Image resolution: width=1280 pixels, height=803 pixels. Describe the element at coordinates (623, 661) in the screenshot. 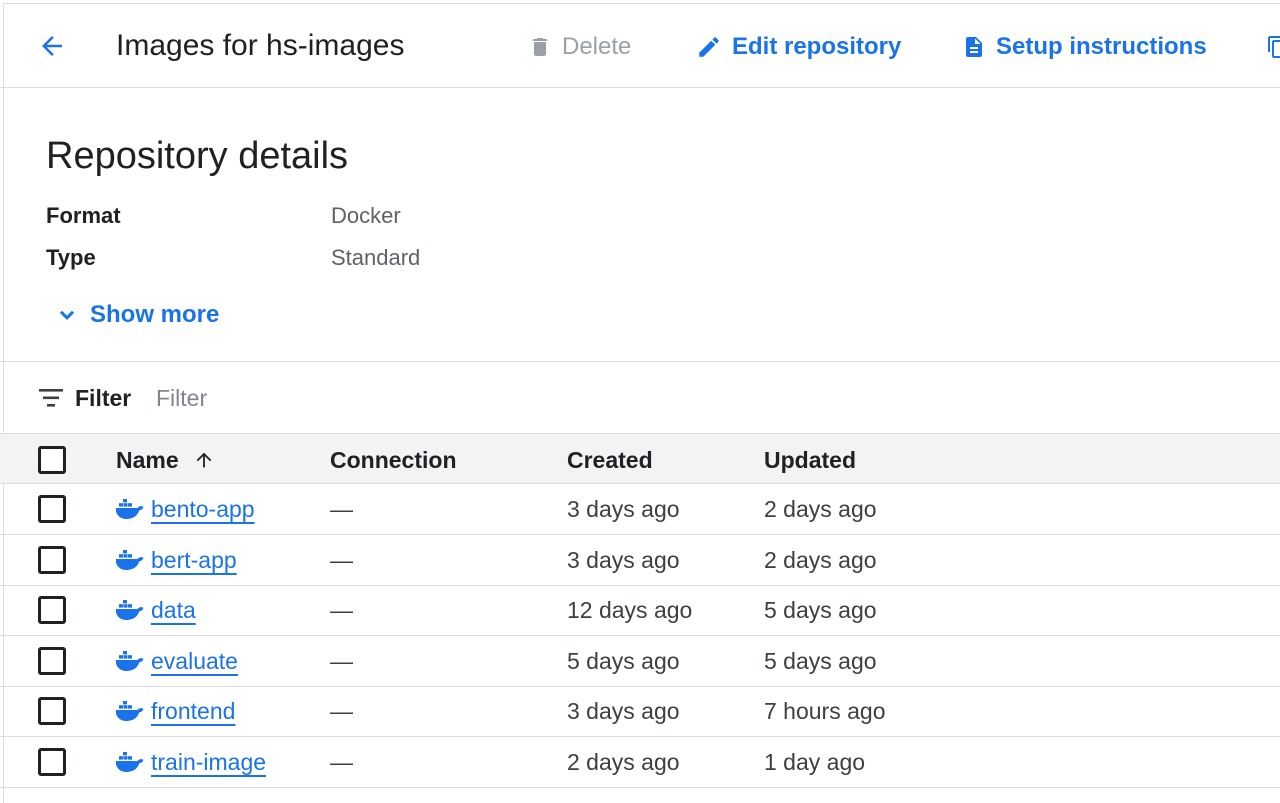

I see `created-cell: 5 days ago` at that location.